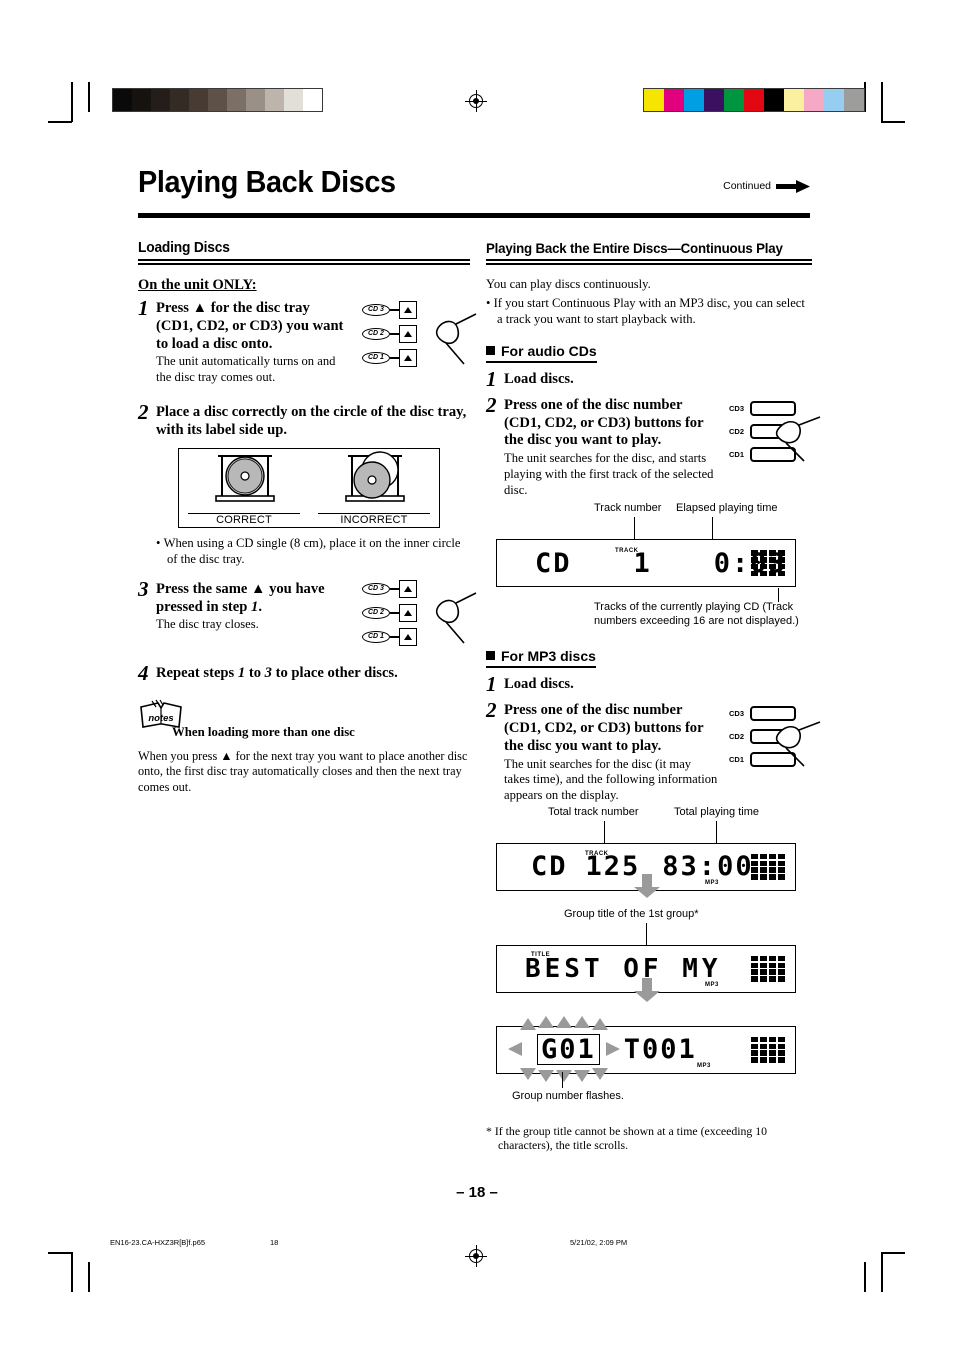 The image size is (954, 1353). I want to click on eject-buttons-illustration-2: CD 3 CD 2 CD 1, so click(419, 615).